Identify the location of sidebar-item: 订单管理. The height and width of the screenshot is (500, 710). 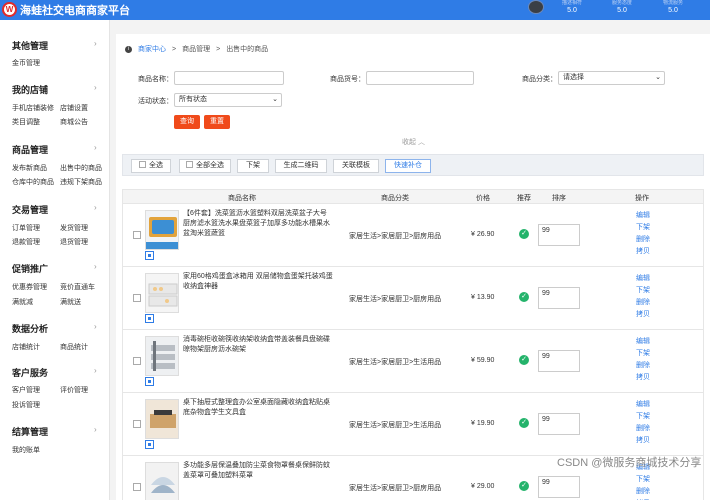
(26, 228).